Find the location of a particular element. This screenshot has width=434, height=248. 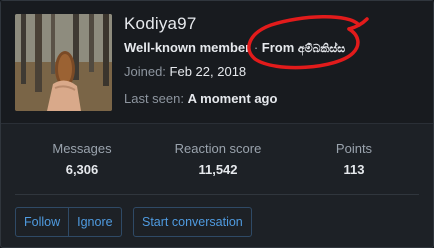

username: Kodiya97 is located at coordinates (160, 24).